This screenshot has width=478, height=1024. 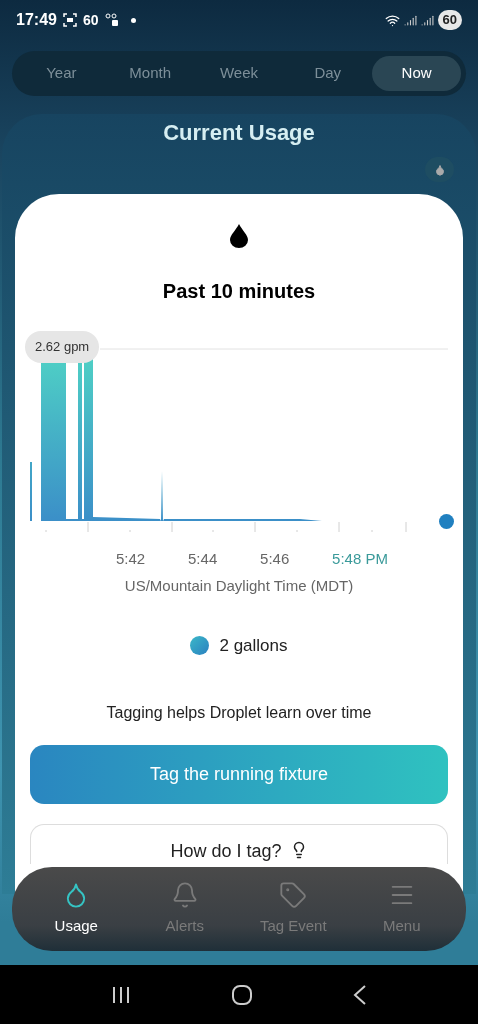 I want to click on time-axis-label: 5:48 PM, so click(x=360, y=559).